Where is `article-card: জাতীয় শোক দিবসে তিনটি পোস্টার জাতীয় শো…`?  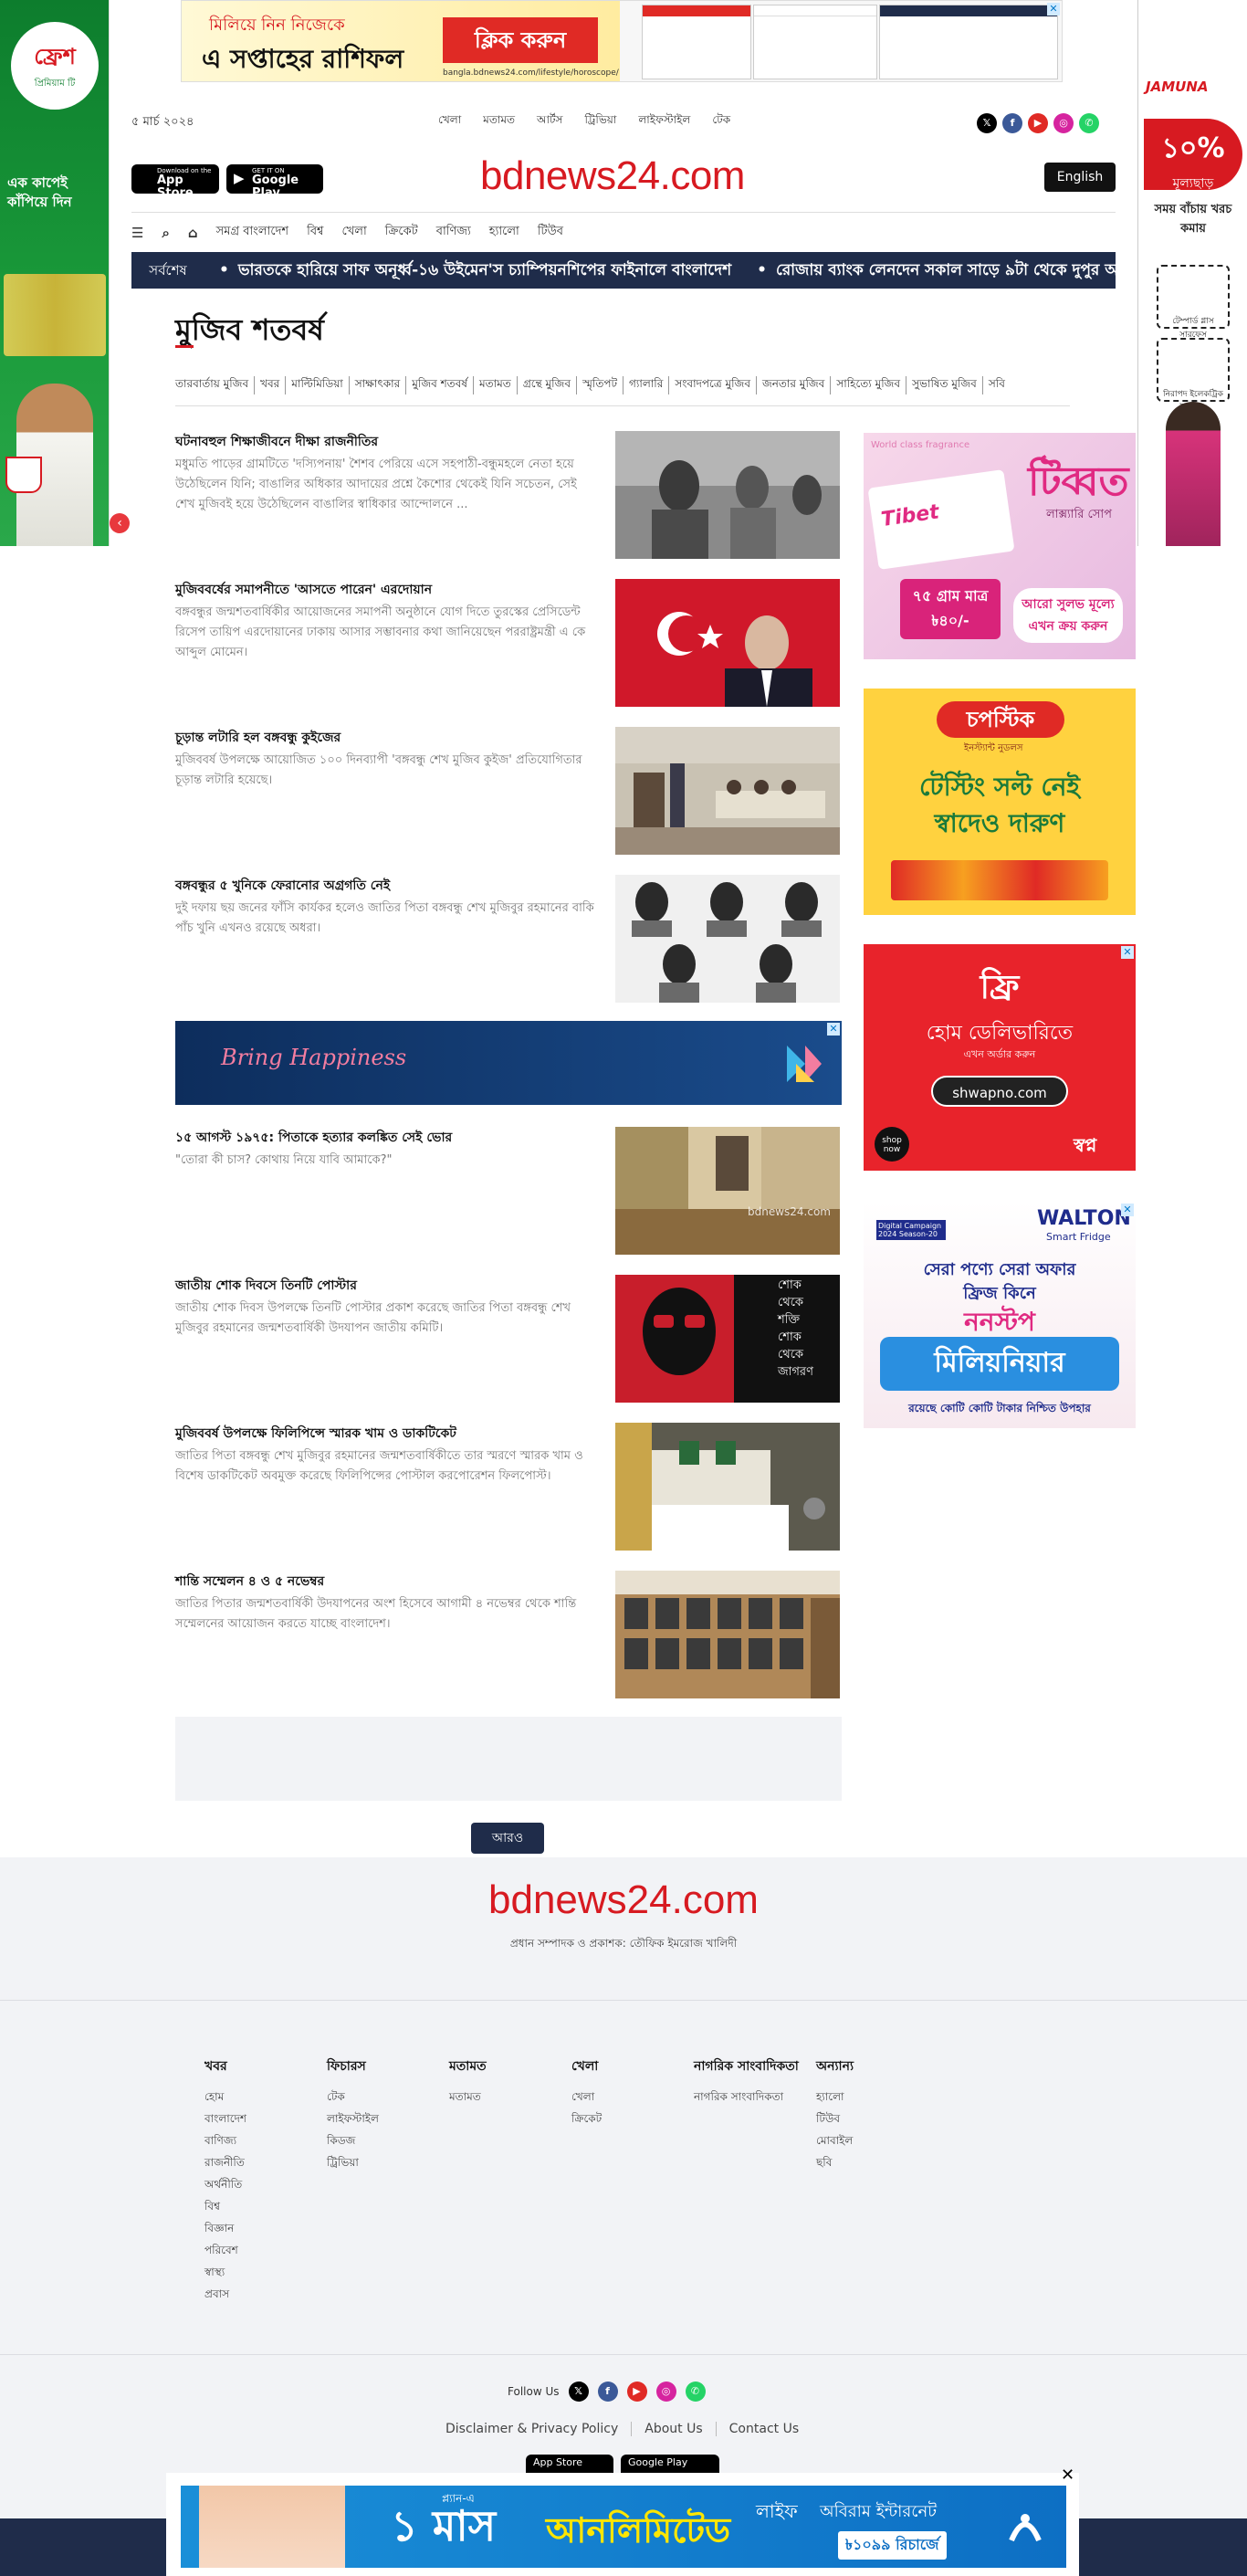
article-card: জাতীয় শোক দিবসে তিনটি পোস্টার জাতীয় শো… is located at coordinates (508, 1339).